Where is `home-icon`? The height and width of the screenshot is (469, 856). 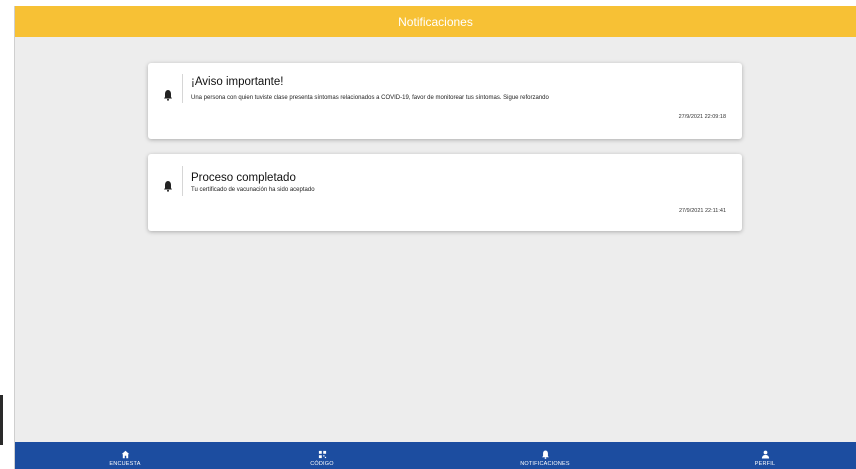
home-icon is located at coordinates (125, 454).